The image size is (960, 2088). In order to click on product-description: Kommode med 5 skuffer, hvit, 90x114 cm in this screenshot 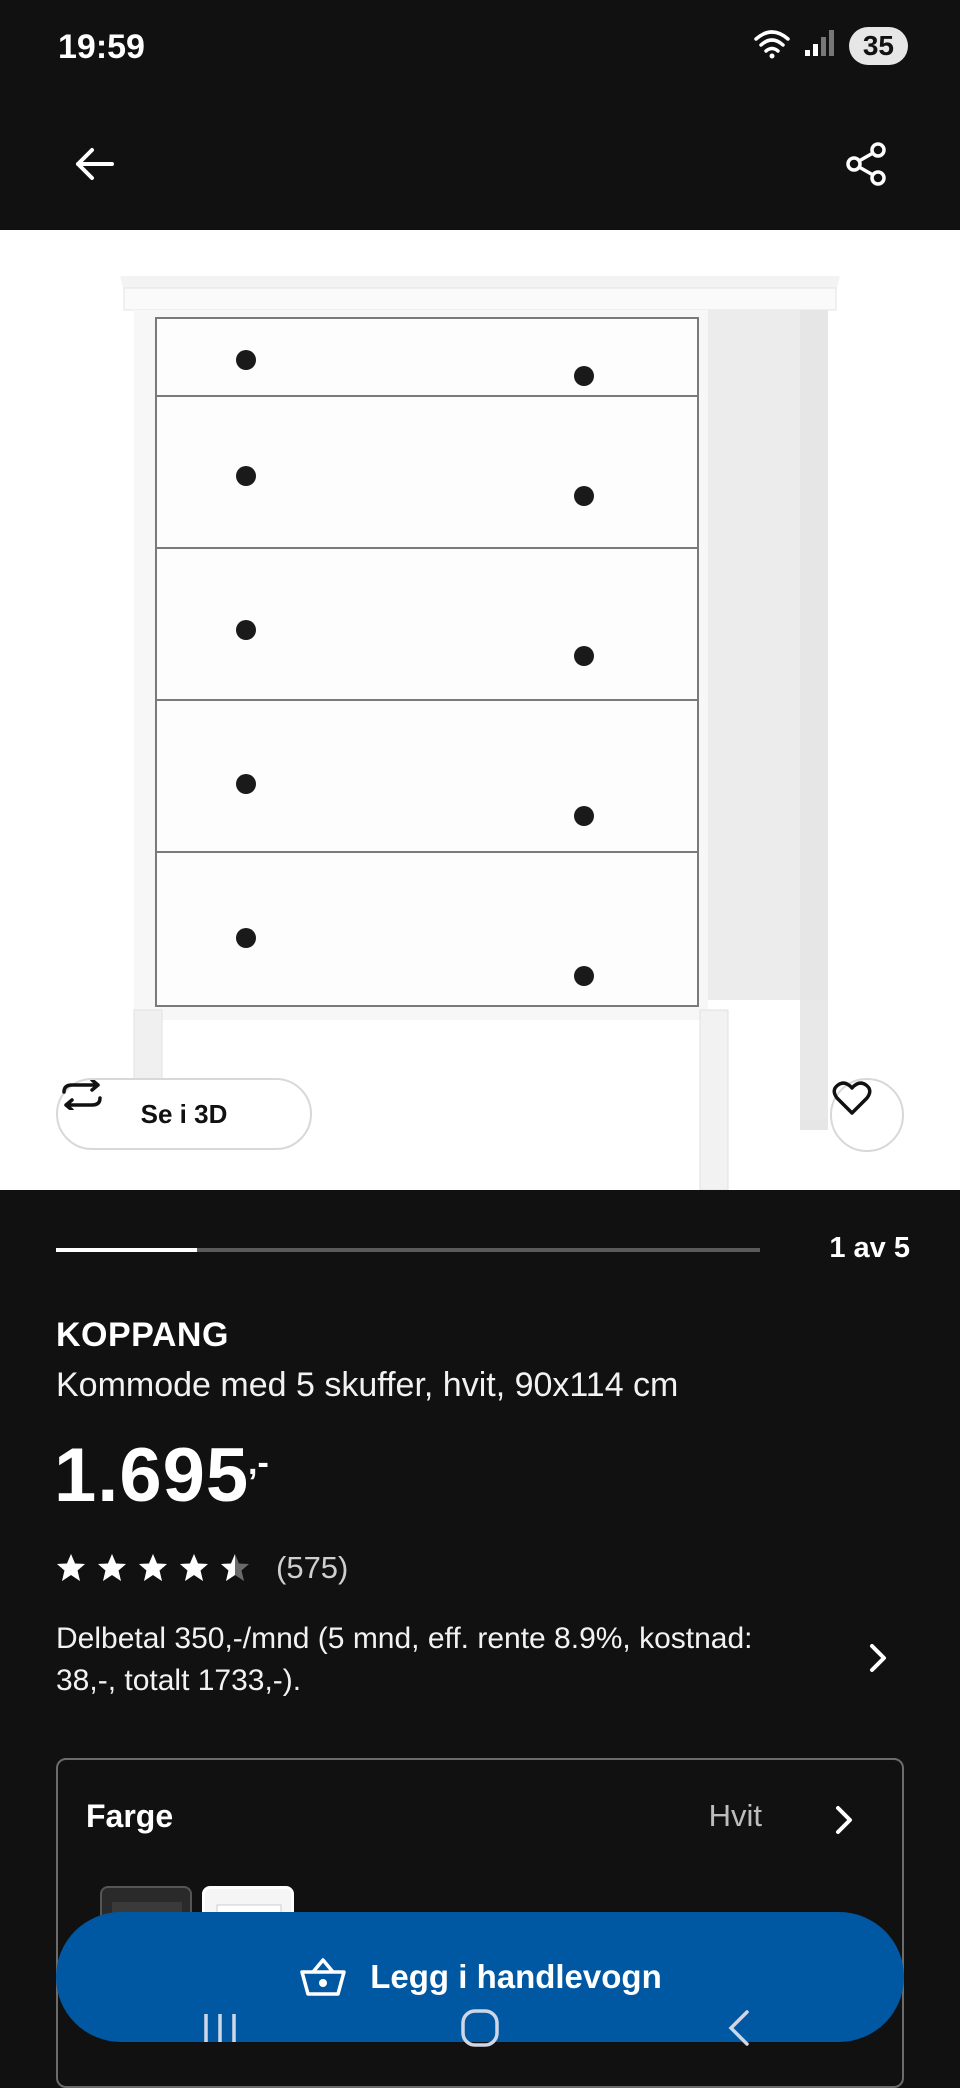, I will do `click(367, 1385)`.